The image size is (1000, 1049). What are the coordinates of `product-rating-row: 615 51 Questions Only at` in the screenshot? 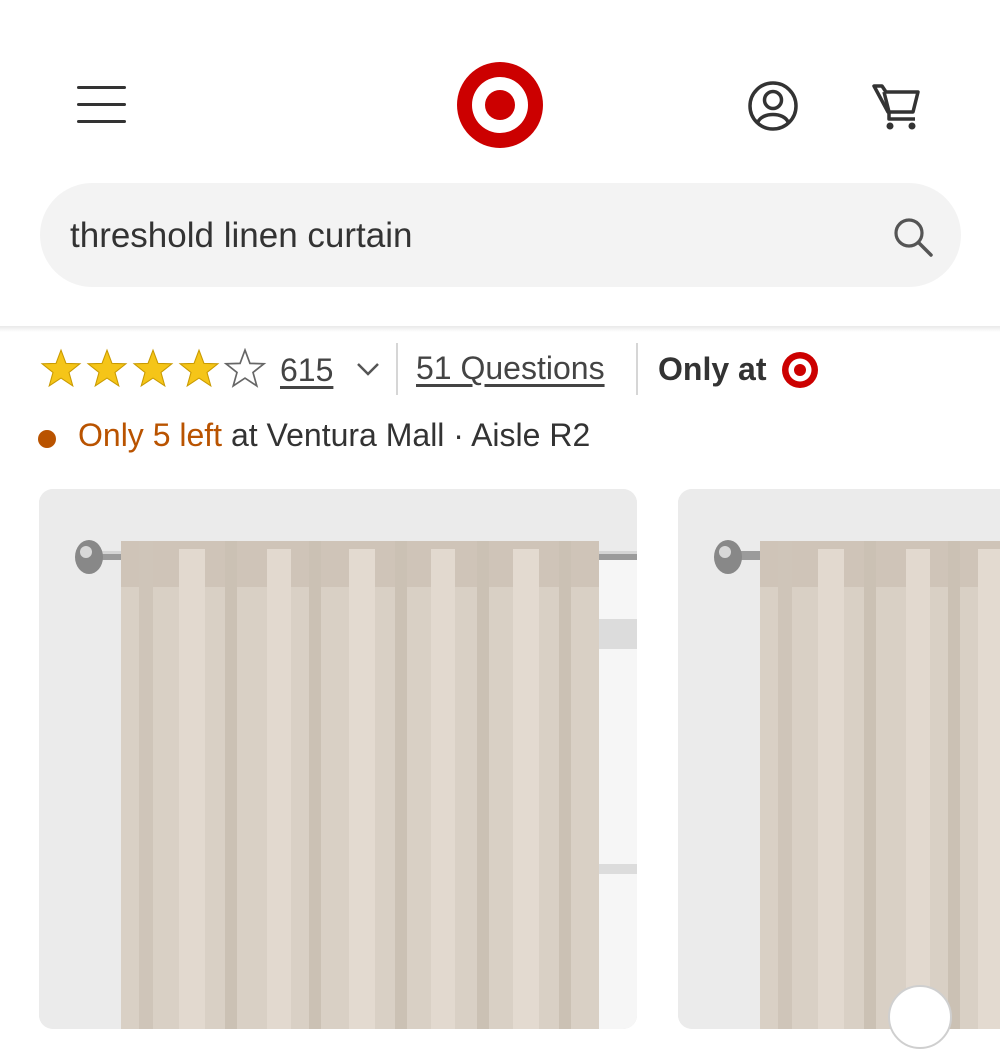 It's located at (519, 370).